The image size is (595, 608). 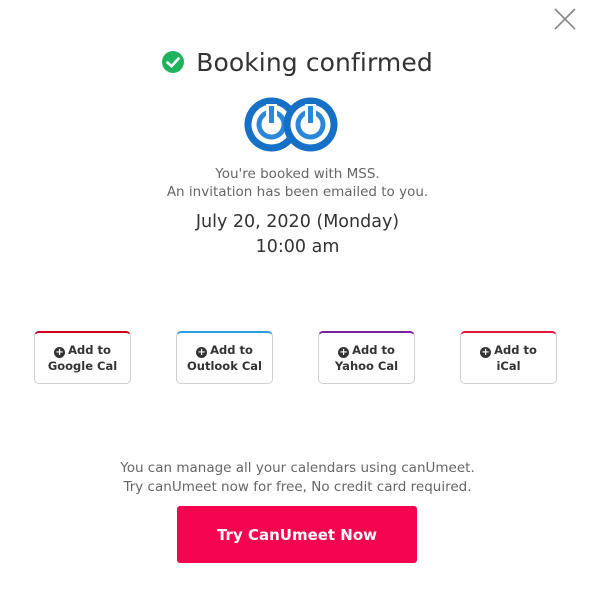 I want to click on booking-date: July 20, 2020 (Monday), so click(x=297, y=222).